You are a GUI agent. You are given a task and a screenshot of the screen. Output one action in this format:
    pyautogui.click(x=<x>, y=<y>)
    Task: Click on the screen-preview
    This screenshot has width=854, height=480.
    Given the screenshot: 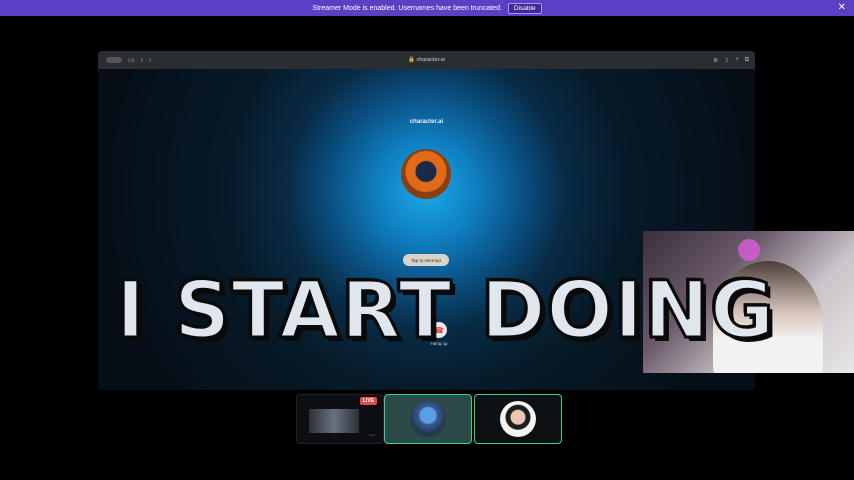 What is the action you would take?
    pyautogui.click(x=334, y=421)
    